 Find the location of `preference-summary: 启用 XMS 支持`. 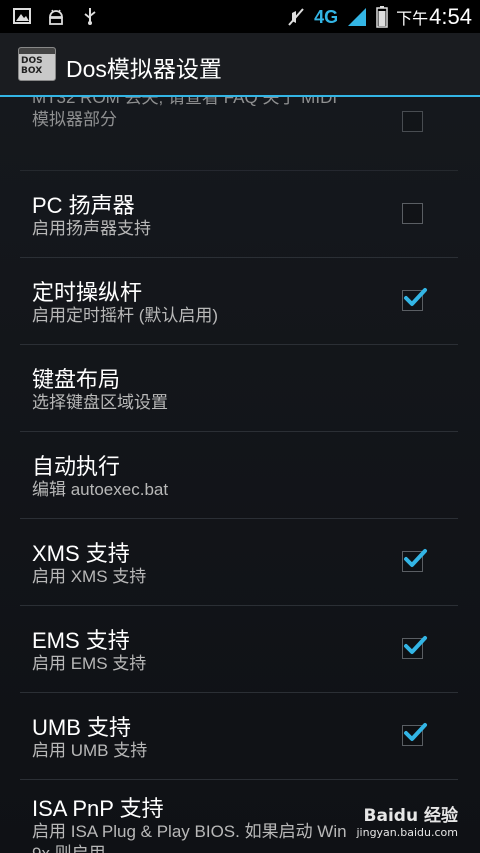

preference-summary: 启用 XMS 支持 is located at coordinates (89, 577).